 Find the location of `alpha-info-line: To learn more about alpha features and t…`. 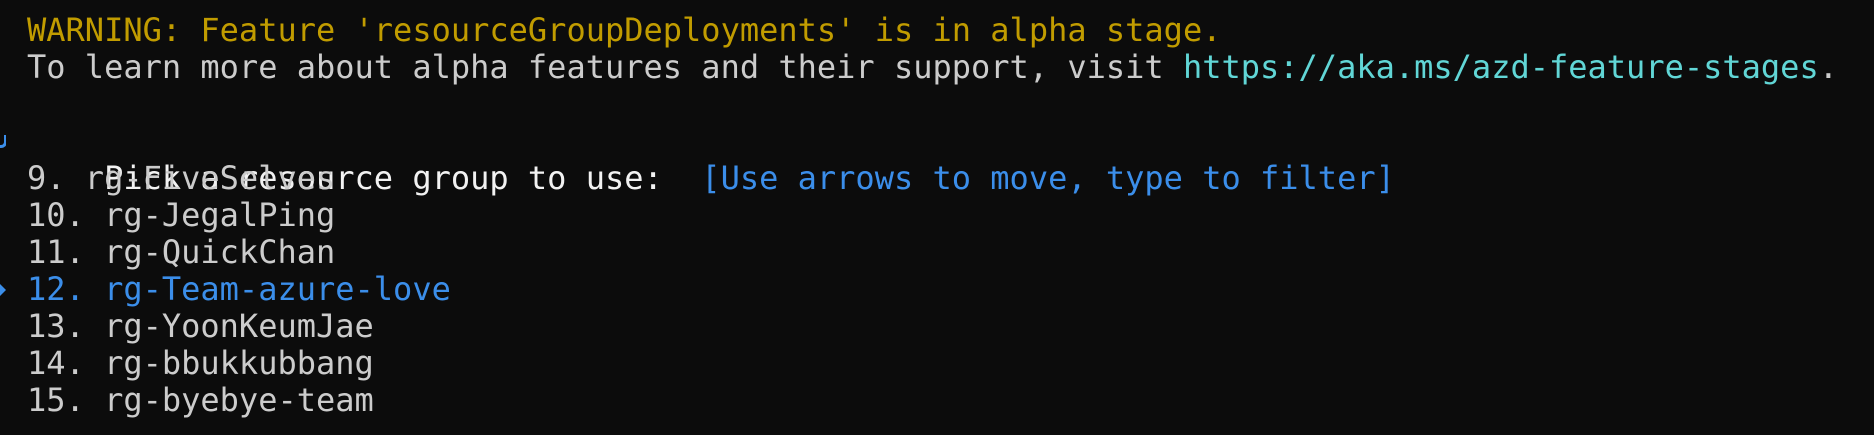

alpha-info-line: To learn more about alpha features and t… is located at coordinates (950, 67).